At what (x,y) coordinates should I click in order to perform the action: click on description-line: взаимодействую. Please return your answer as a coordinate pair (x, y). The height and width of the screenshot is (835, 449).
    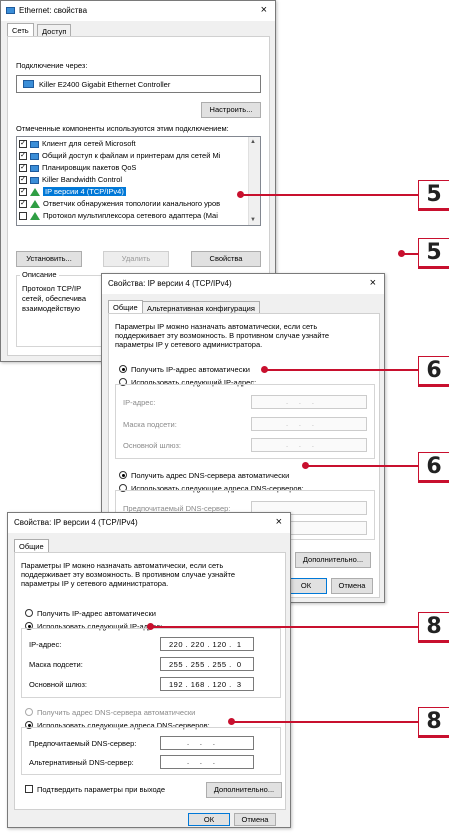
    Looking at the image, I should click on (51, 308).